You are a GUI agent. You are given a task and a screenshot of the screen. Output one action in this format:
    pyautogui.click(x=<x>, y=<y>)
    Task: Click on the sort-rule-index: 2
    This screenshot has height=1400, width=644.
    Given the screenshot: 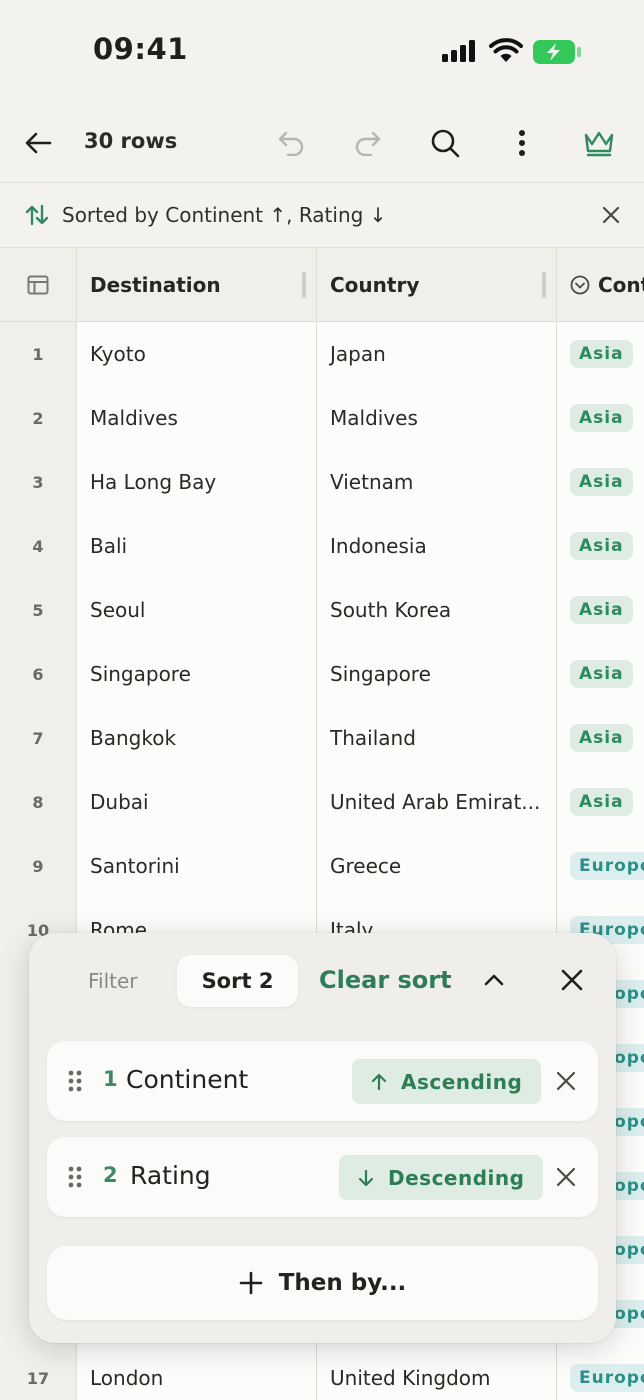 What is the action you would take?
    pyautogui.click(x=110, y=1175)
    